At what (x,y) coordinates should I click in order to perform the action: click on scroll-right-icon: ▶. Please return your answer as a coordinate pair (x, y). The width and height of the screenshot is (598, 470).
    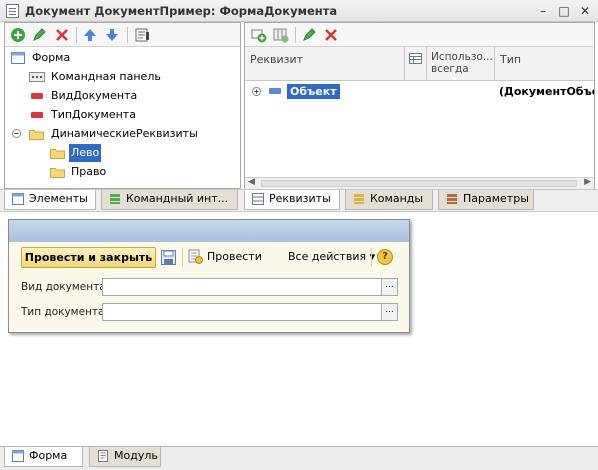
    Looking at the image, I should click on (587, 182).